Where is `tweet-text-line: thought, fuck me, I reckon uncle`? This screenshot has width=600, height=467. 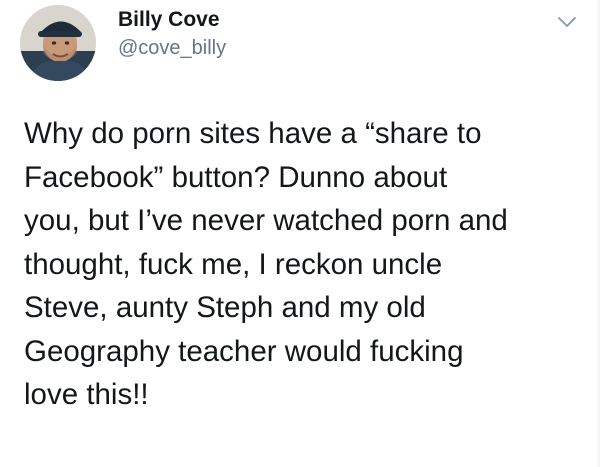 tweet-text-line: thought, fuck me, I reckon uncle is located at coordinates (233, 264).